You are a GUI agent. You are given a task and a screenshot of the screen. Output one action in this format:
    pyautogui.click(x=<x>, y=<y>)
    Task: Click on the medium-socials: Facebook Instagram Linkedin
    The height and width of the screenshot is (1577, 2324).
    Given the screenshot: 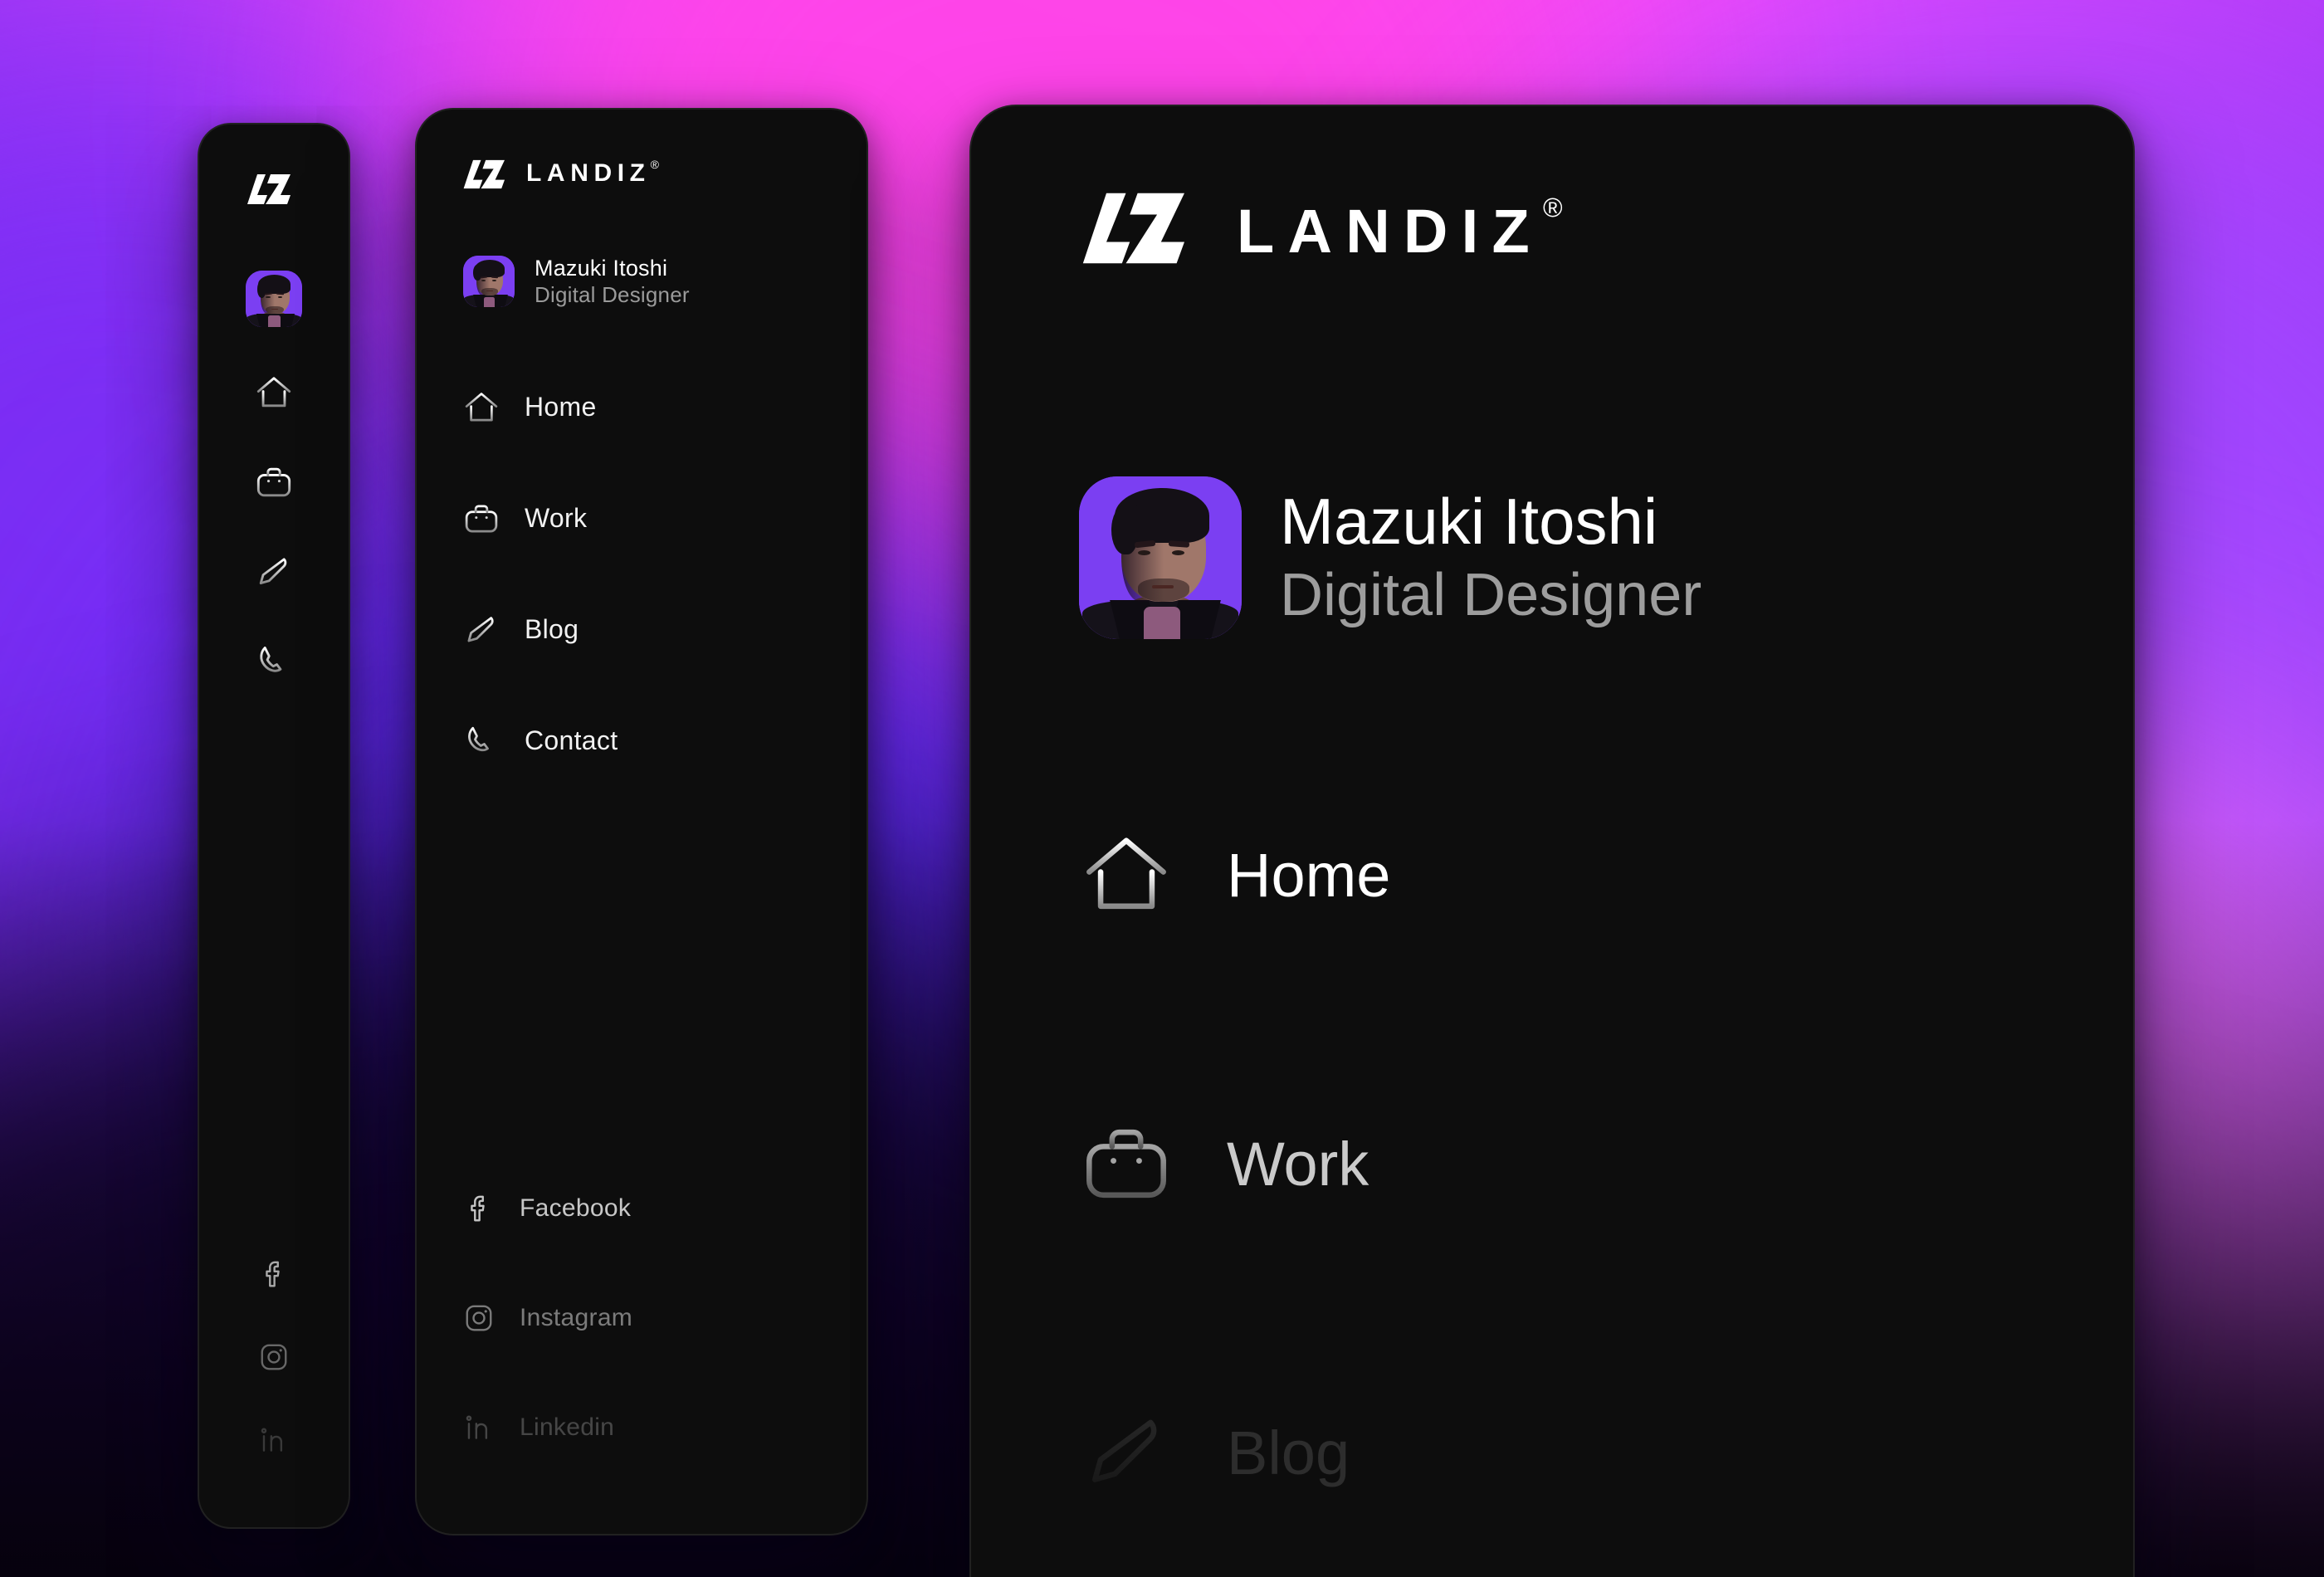 What is the action you would take?
    pyautogui.click(x=642, y=1318)
    